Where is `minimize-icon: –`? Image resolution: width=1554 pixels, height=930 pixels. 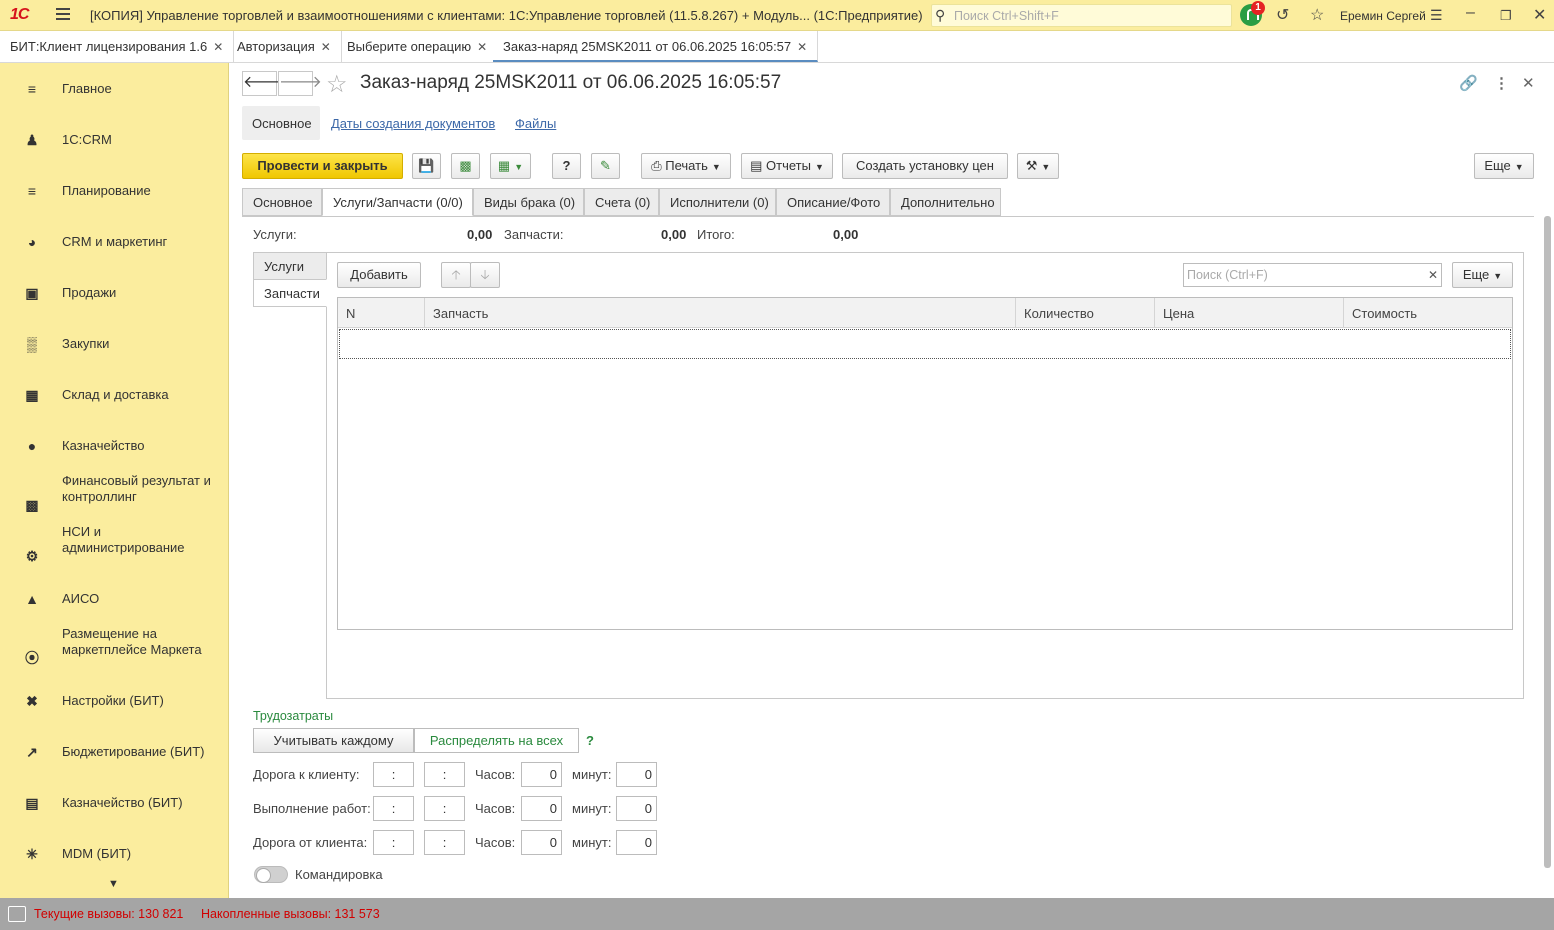 minimize-icon: – is located at coordinates (1470, 13).